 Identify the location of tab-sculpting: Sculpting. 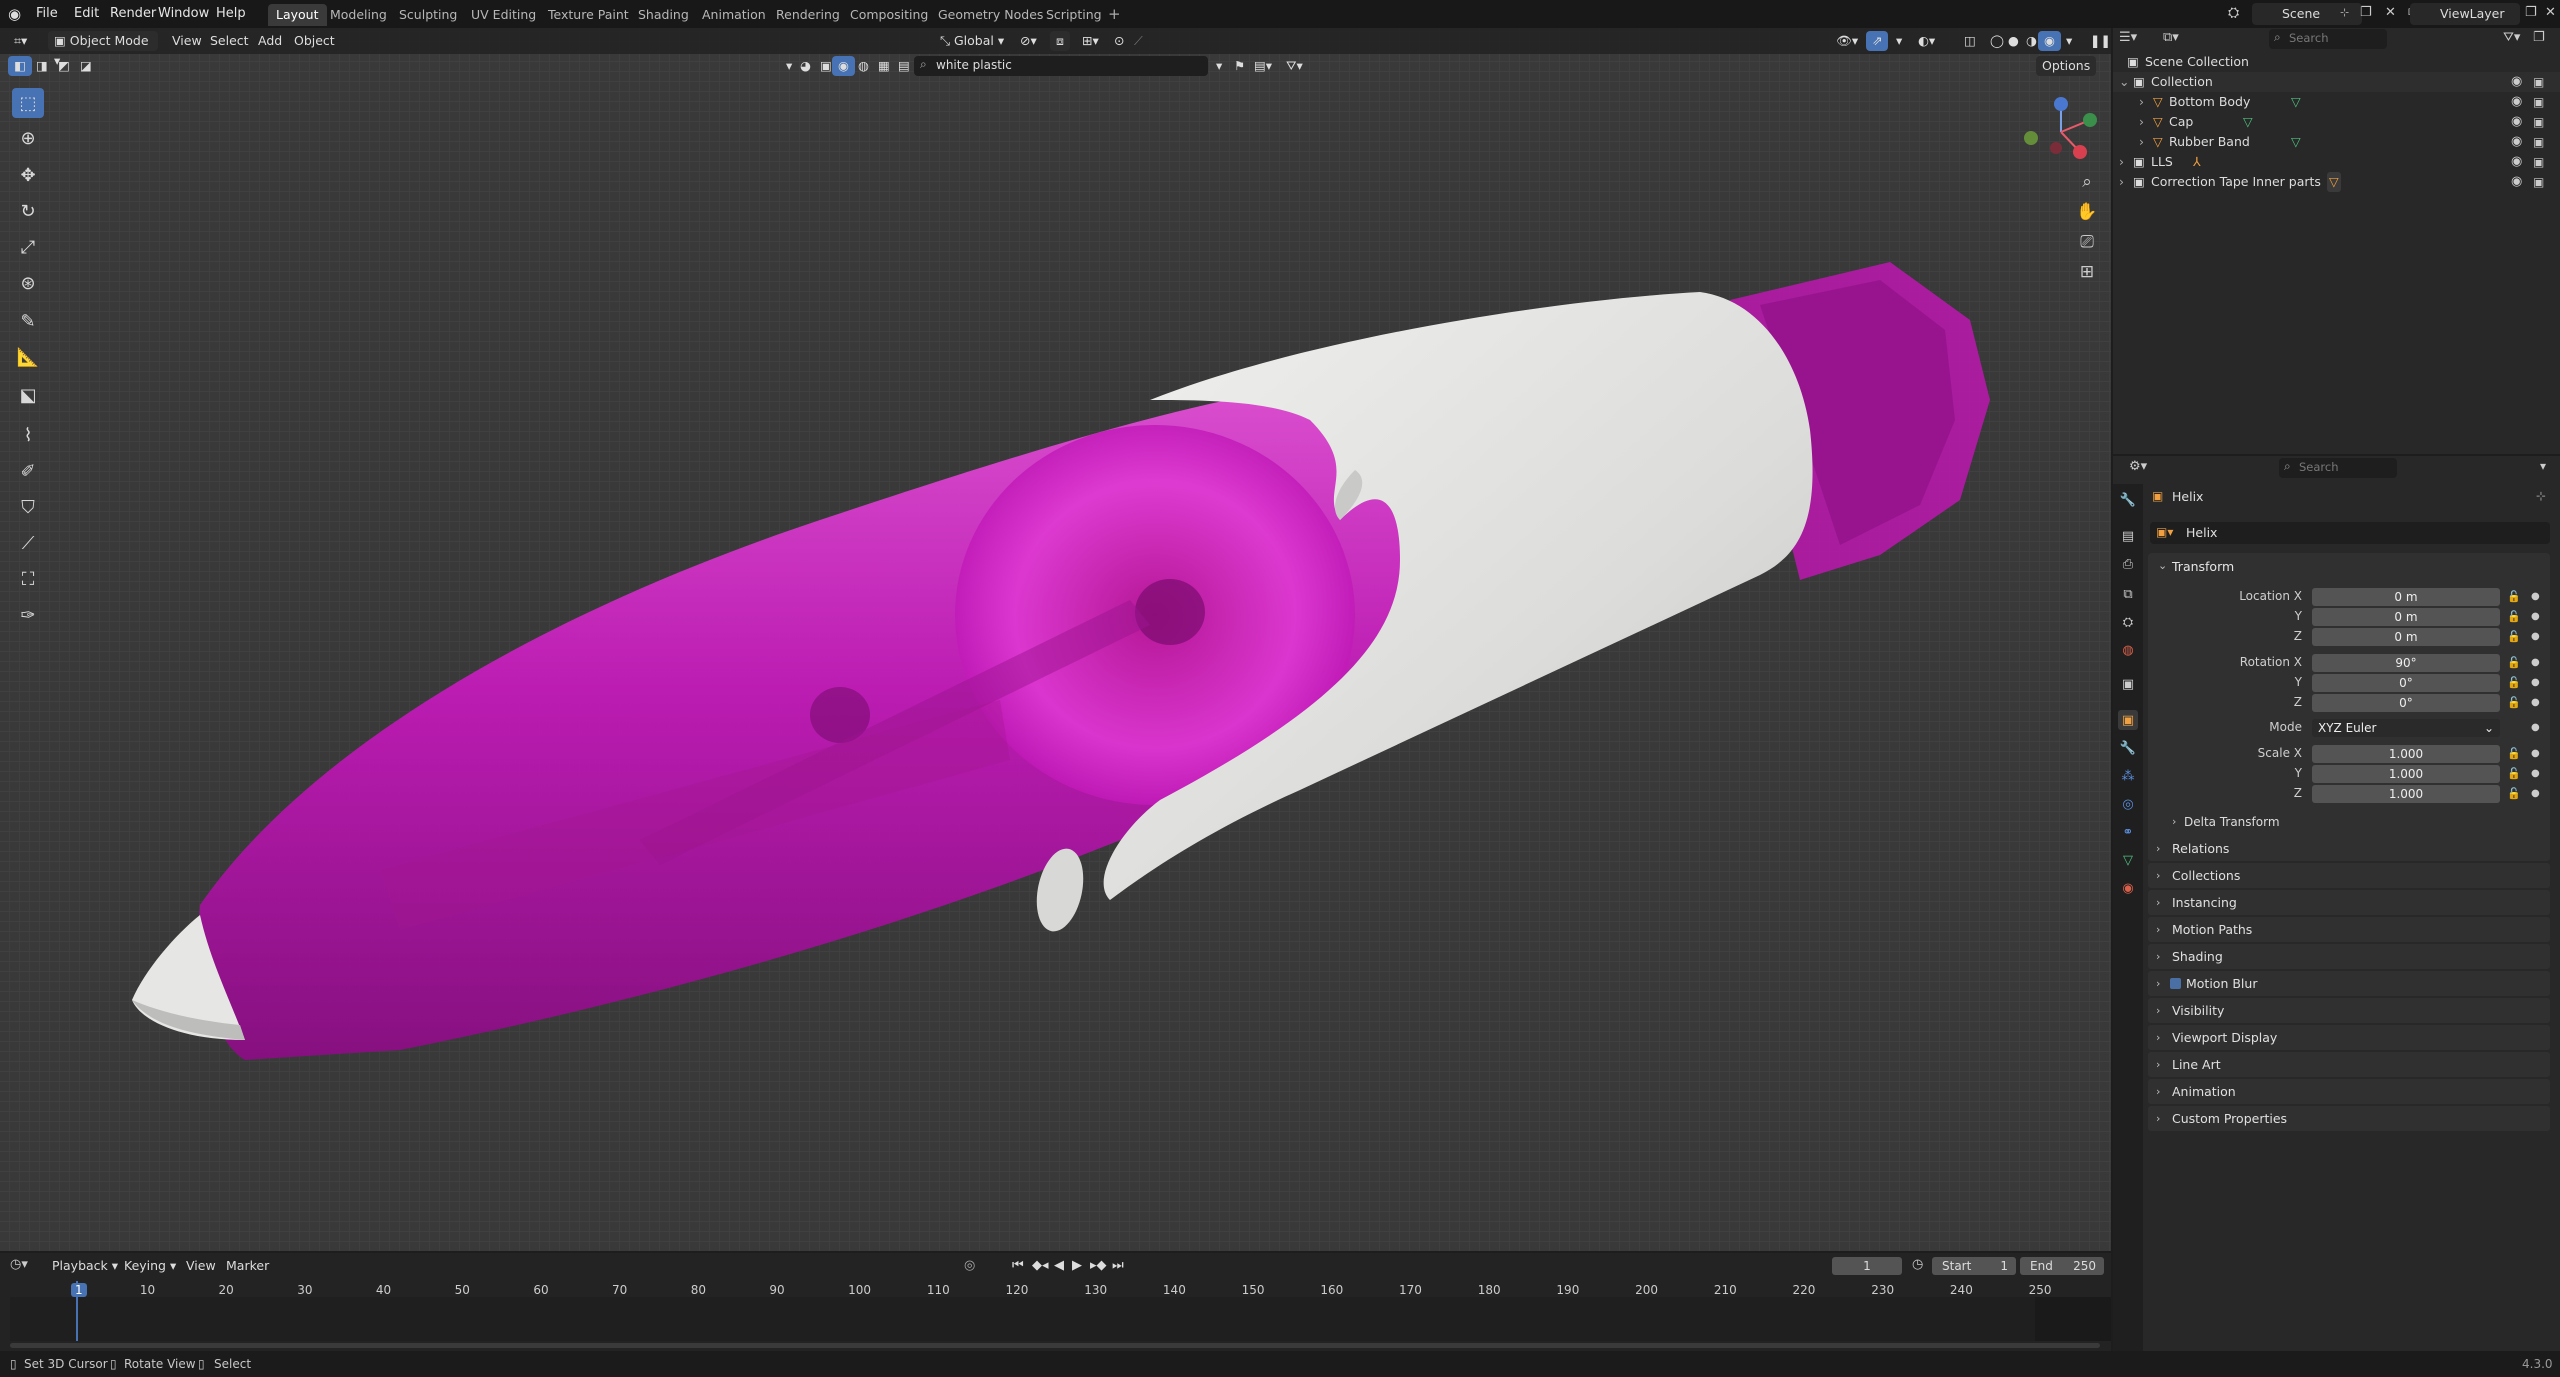
(428, 15).